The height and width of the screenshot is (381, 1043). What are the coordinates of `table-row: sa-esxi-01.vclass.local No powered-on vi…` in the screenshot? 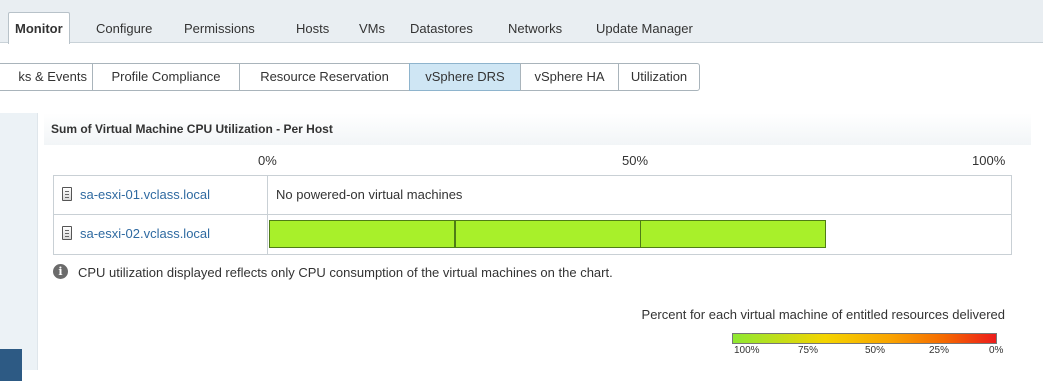 It's located at (532, 195).